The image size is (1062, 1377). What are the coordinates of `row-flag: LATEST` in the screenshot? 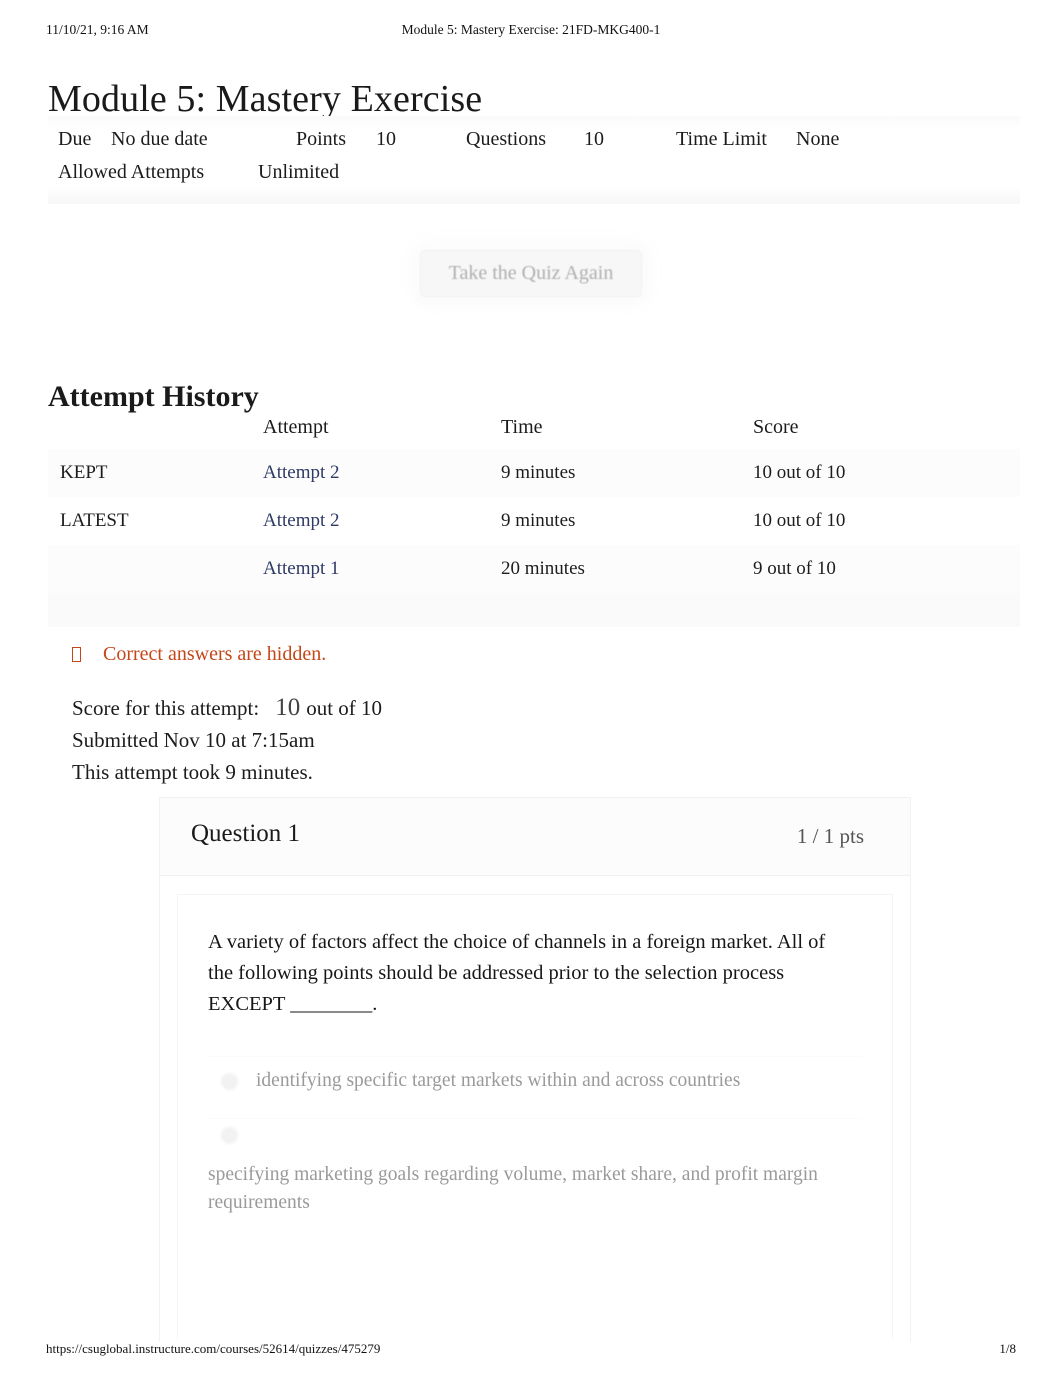 It's located at (94, 520).